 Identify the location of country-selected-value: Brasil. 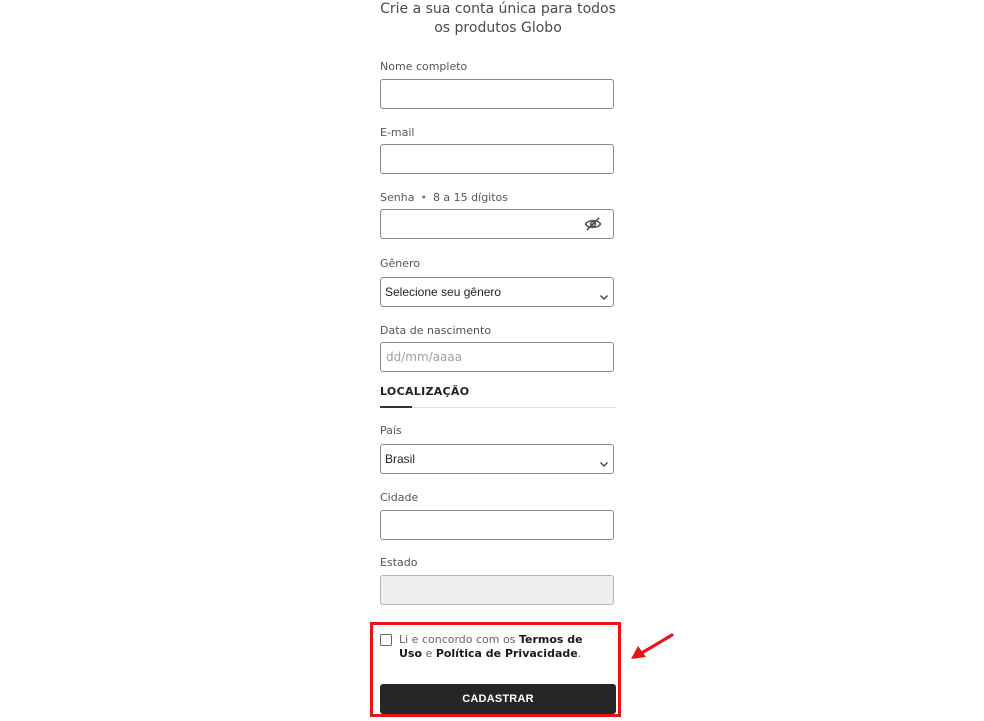
(400, 459).